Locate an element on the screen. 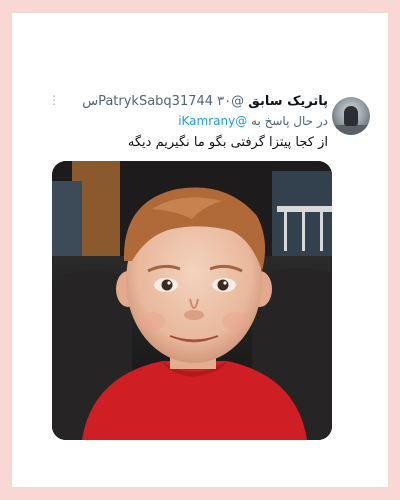  reply-prefix: در حال پاسخ به is located at coordinates (289, 121).